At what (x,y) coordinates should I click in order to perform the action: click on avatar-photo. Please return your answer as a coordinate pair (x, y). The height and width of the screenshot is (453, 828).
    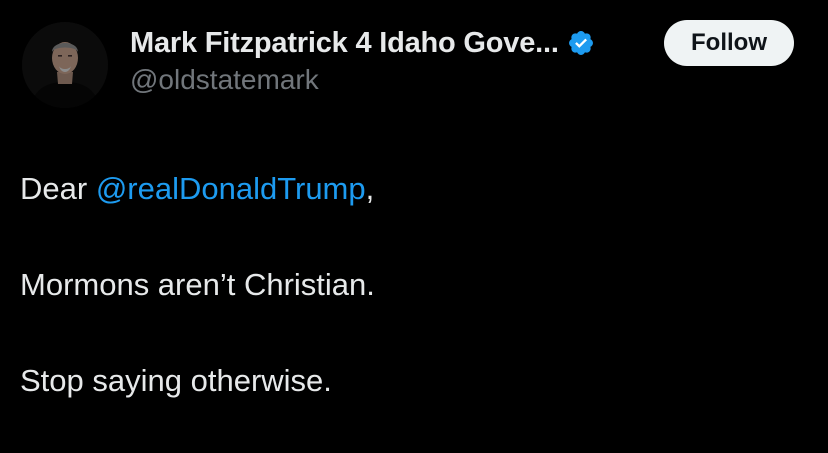
    Looking at the image, I should click on (65, 65).